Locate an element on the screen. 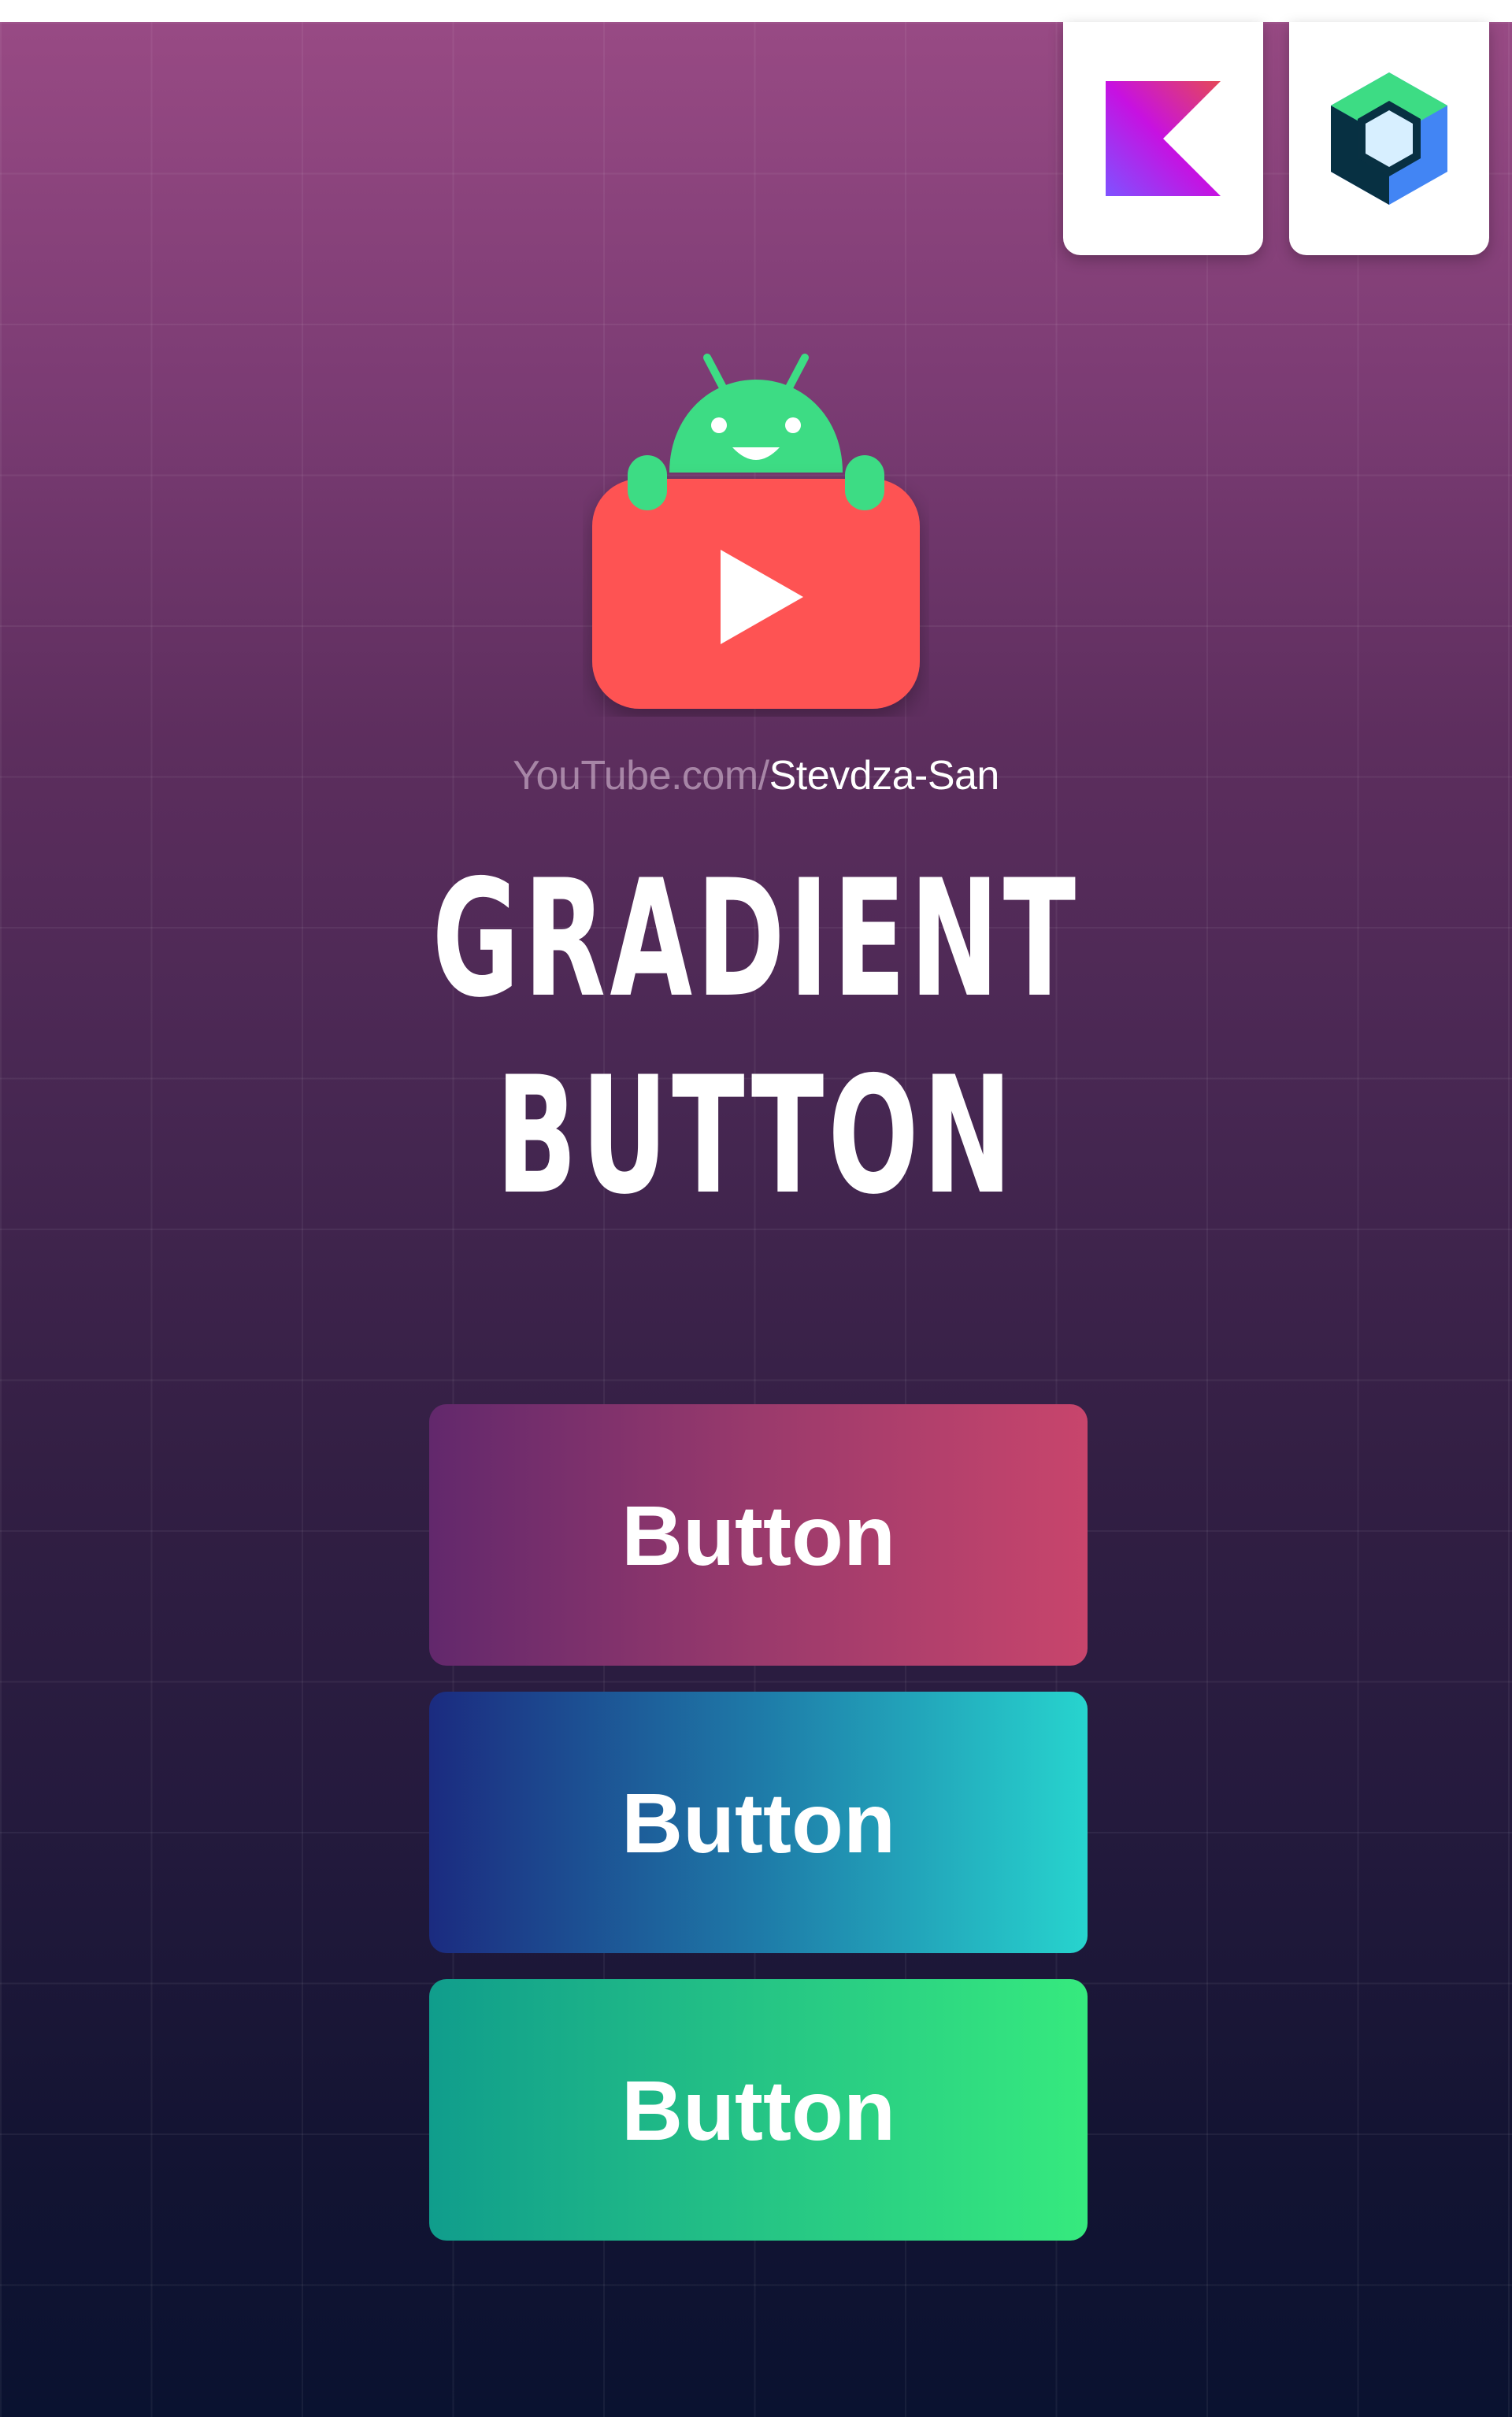 The width and height of the screenshot is (1512, 2417). kotlin-logo-icon is located at coordinates (1163, 138).